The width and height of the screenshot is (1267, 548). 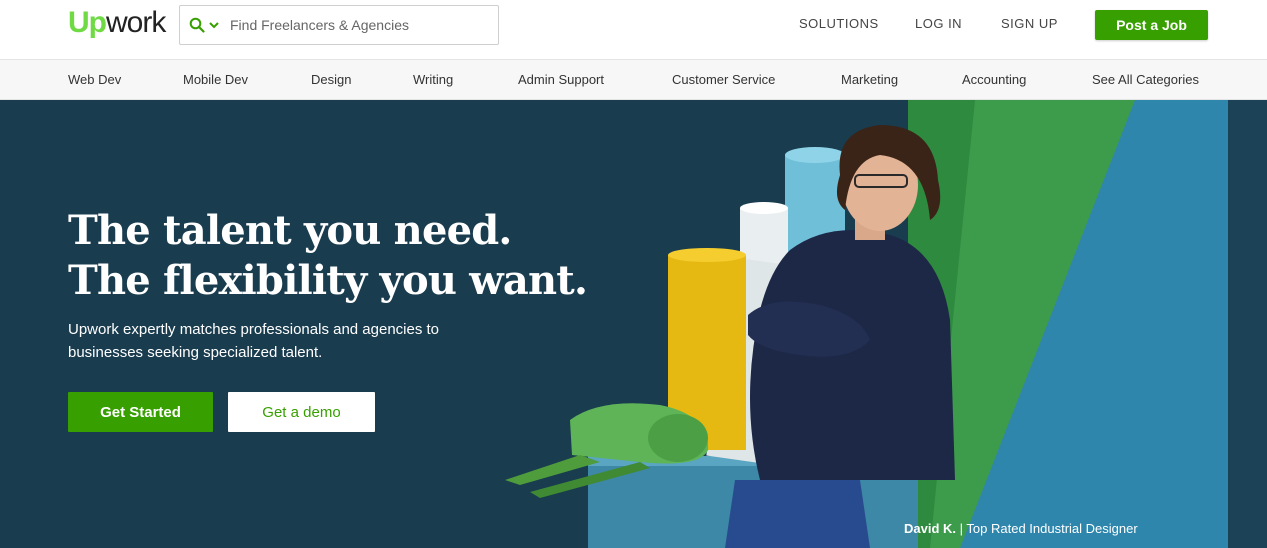 What do you see at coordinates (839, 23) in the screenshot?
I see `nav-solutions: SOLUTIONS` at bounding box center [839, 23].